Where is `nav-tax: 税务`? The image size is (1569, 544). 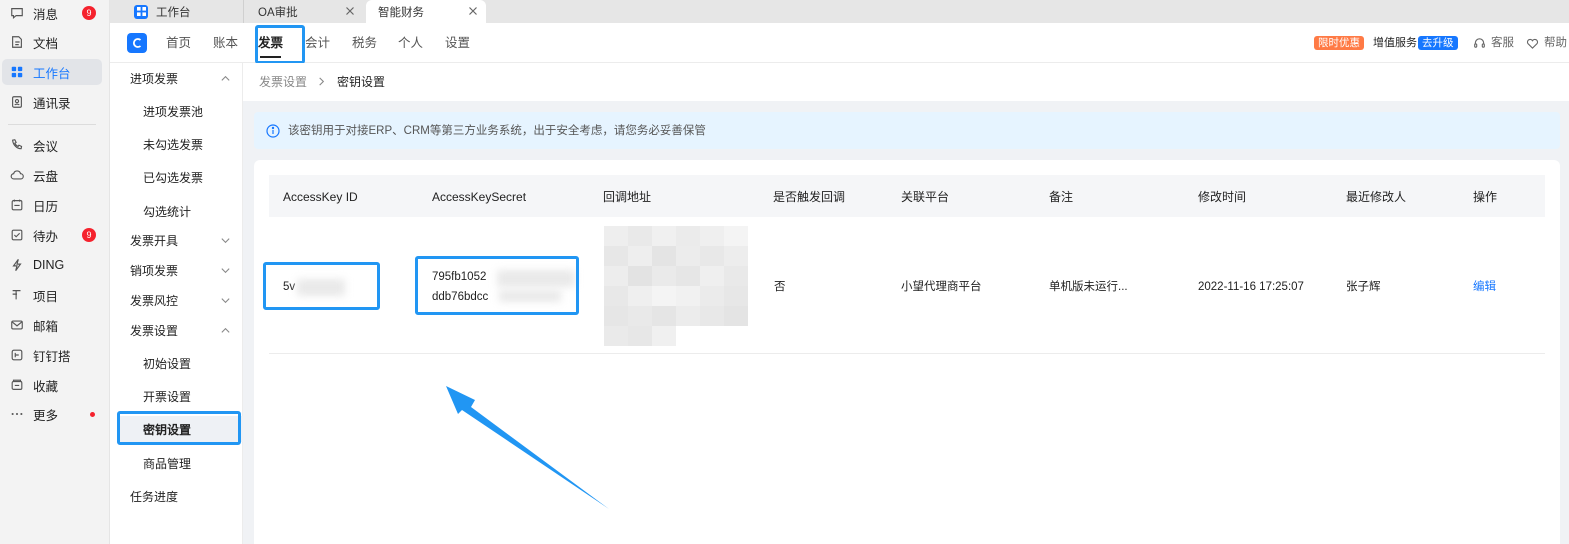 nav-tax: 税务 is located at coordinates (364, 43).